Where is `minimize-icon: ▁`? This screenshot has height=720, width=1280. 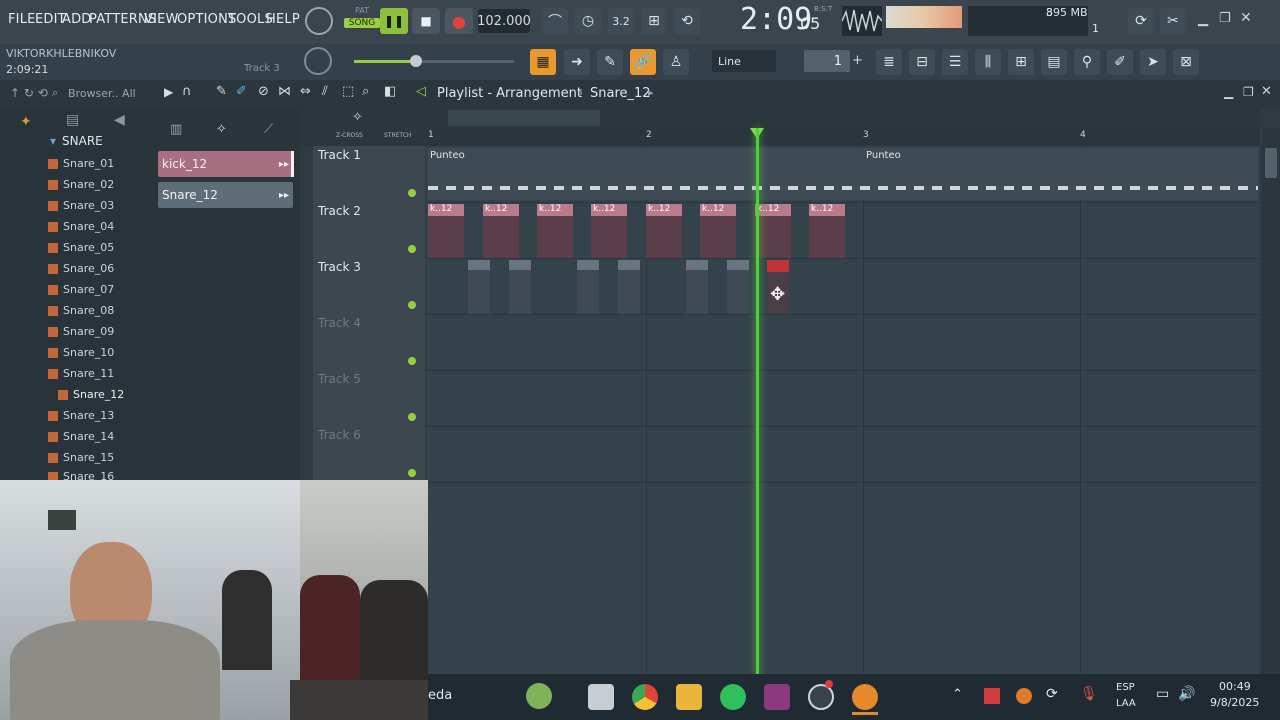 minimize-icon: ▁ is located at coordinates (1203, 19).